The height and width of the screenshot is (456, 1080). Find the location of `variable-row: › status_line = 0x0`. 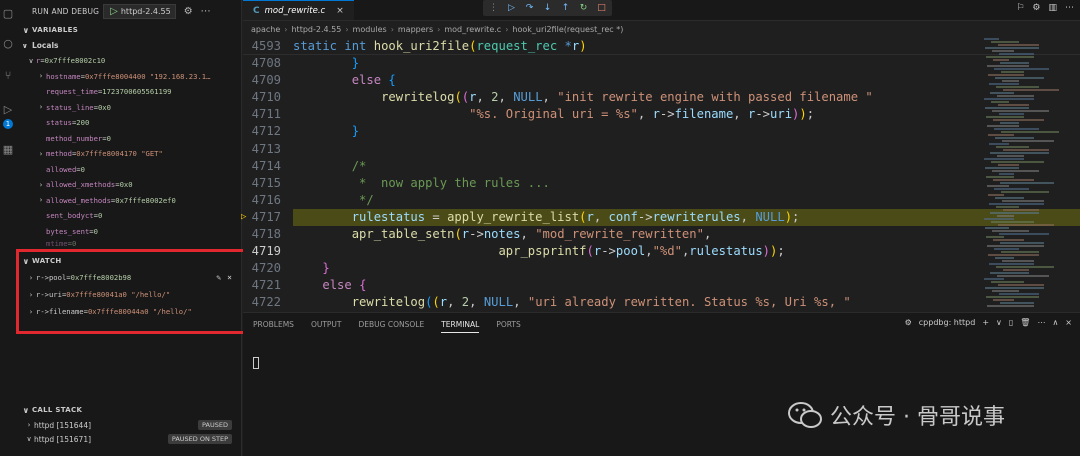

variable-row: › status_line = 0x0 is located at coordinates (128, 108).